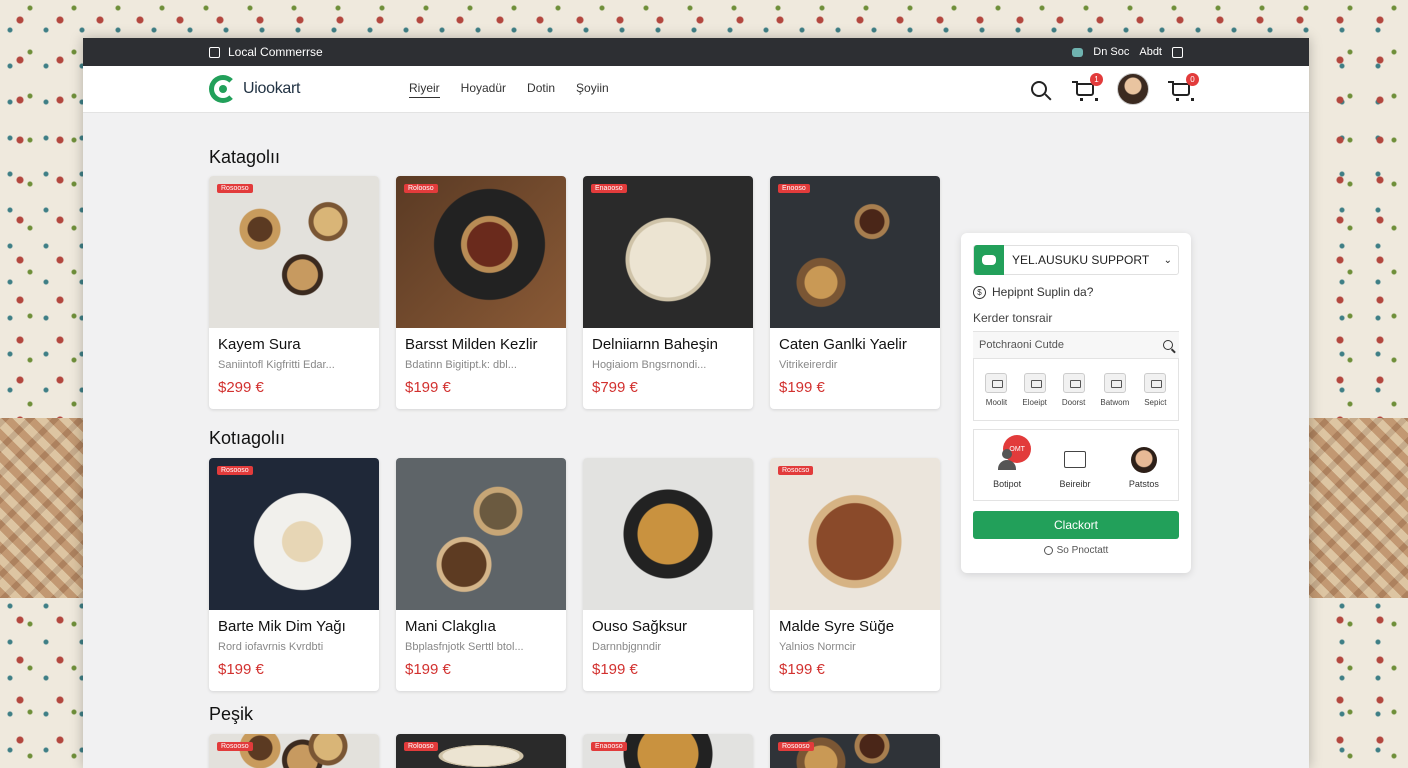  What do you see at coordinates (424, 89) in the screenshot?
I see `nav-link-1: Riyeir` at bounding box center [424, 89].